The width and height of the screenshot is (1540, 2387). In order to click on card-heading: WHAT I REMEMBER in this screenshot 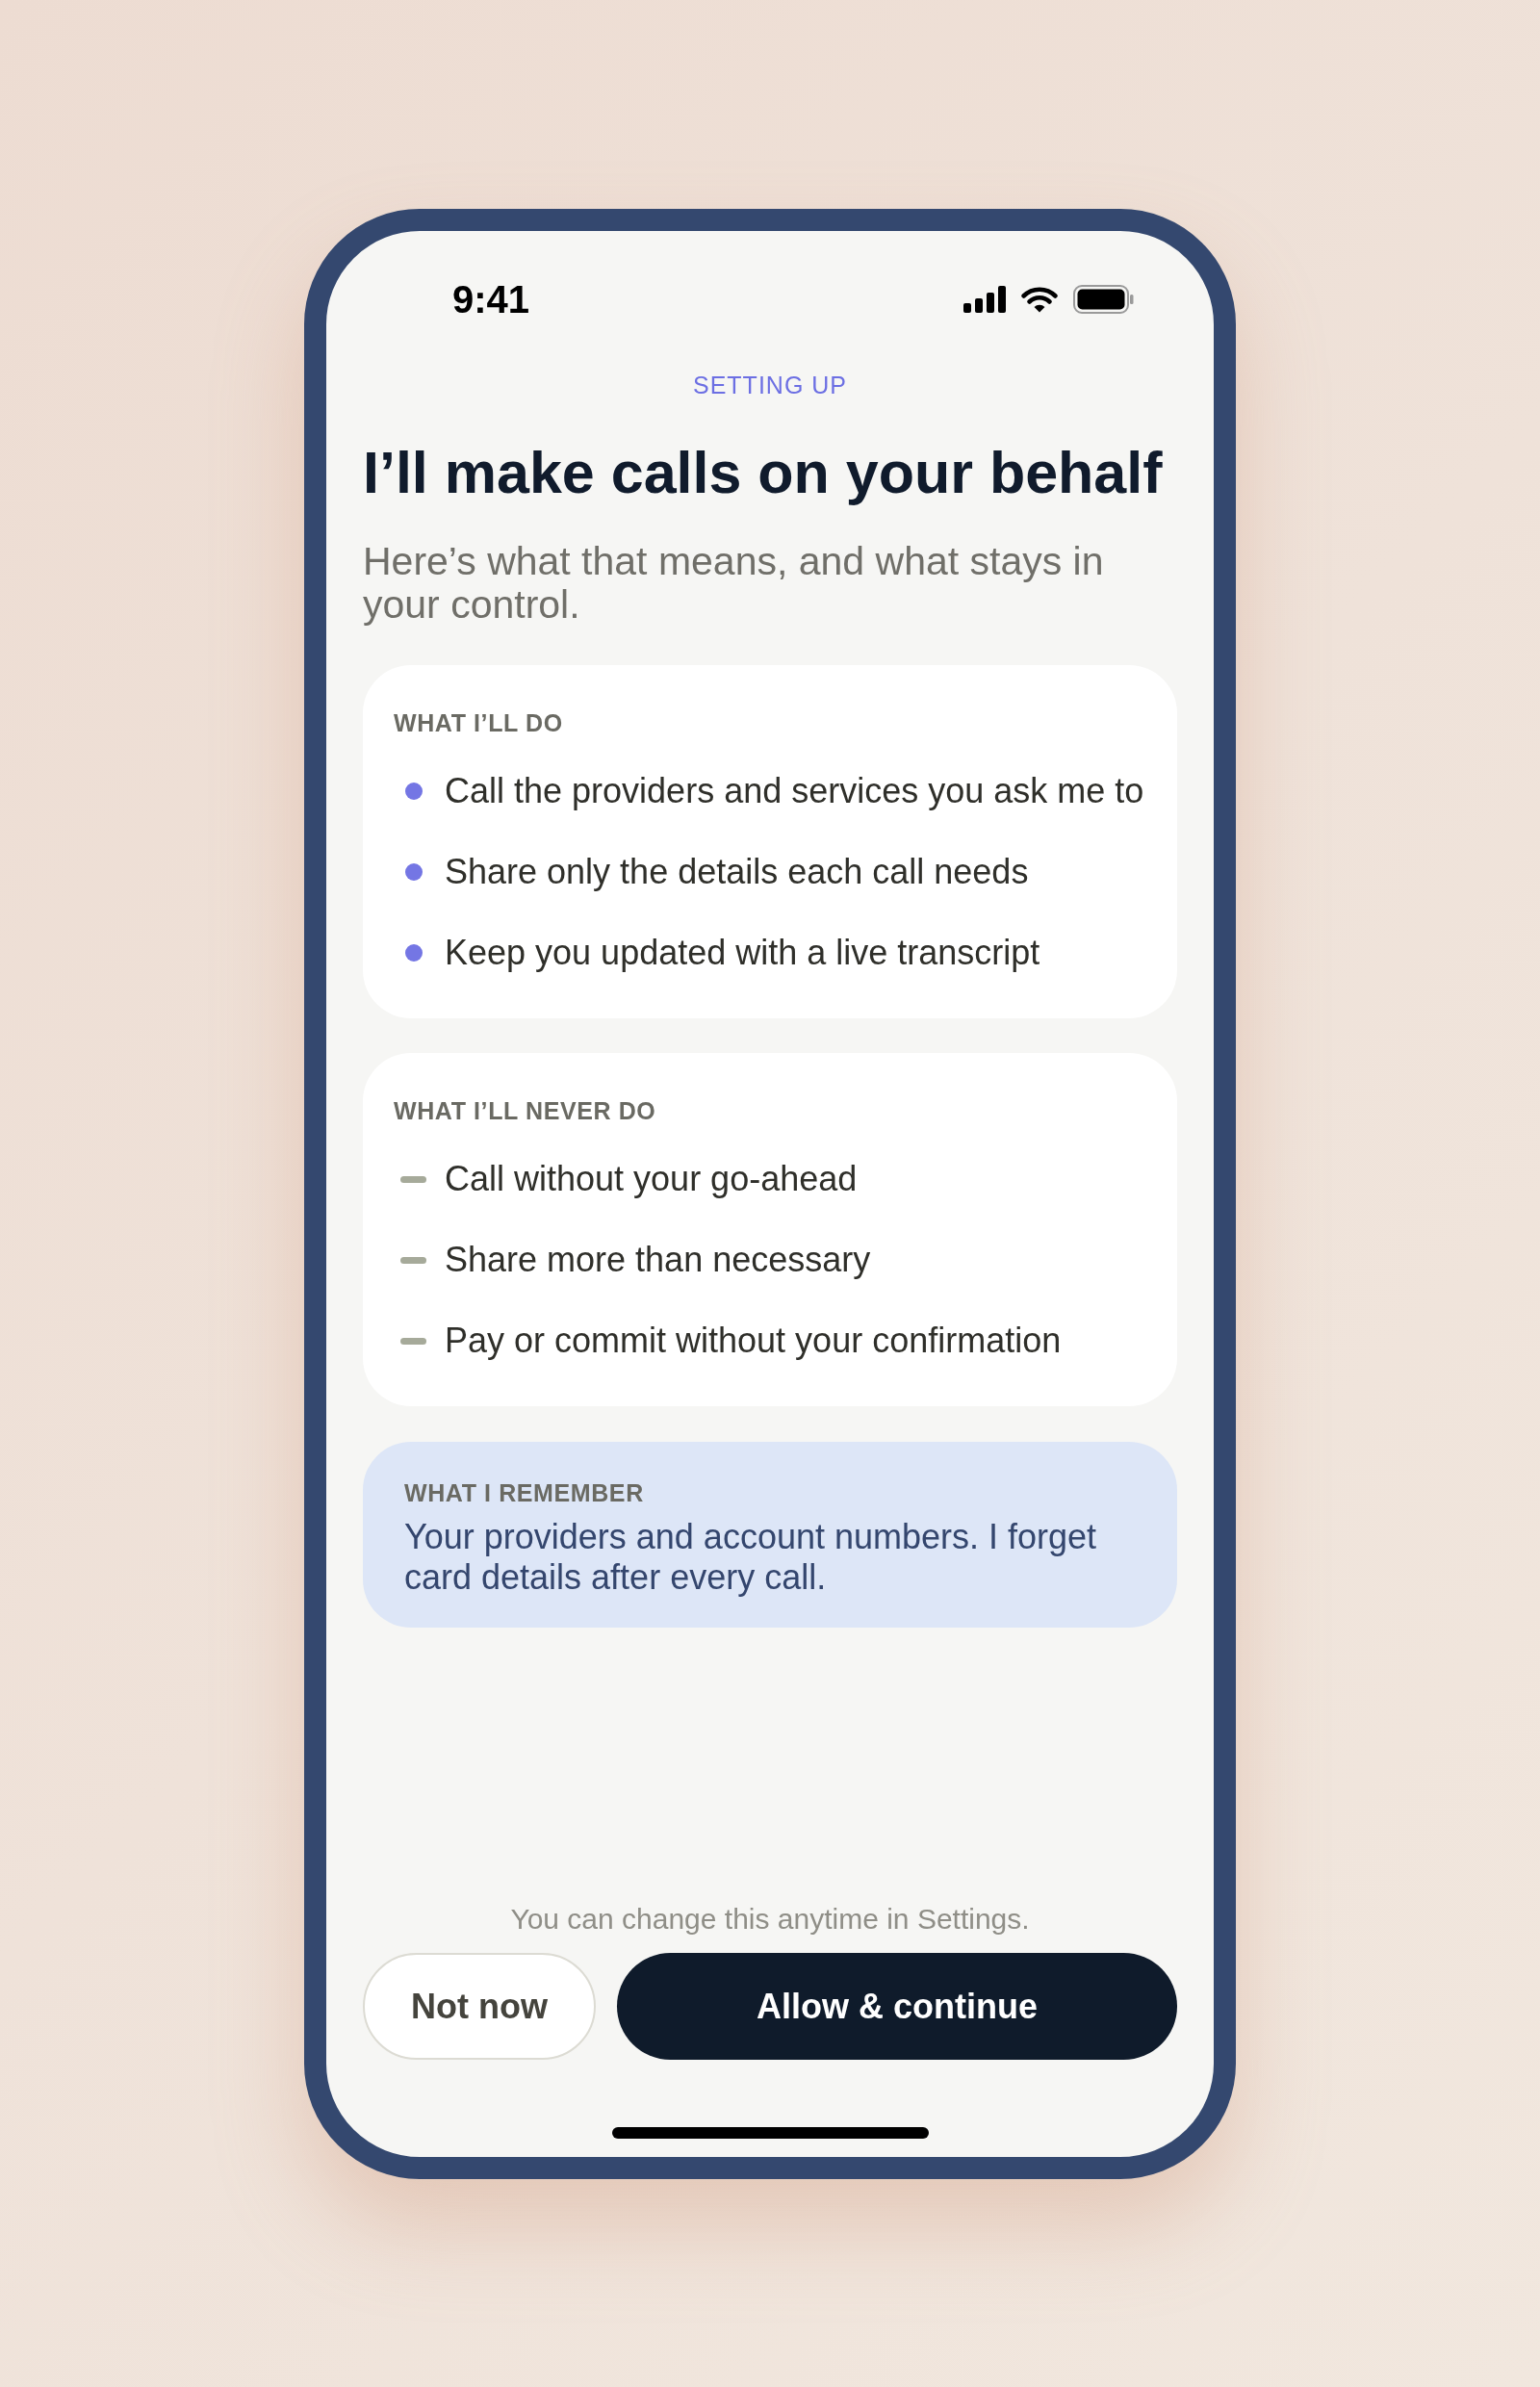, I will do `click(524, 1492)`.